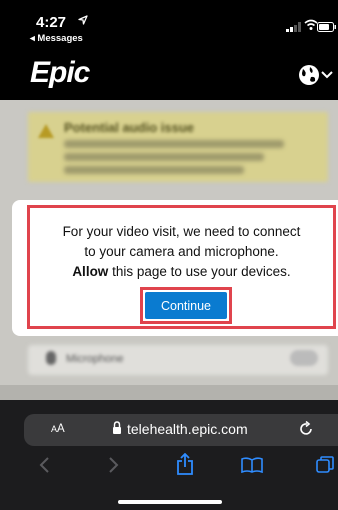  I want to click on wifi-icon, so click(311, 24).